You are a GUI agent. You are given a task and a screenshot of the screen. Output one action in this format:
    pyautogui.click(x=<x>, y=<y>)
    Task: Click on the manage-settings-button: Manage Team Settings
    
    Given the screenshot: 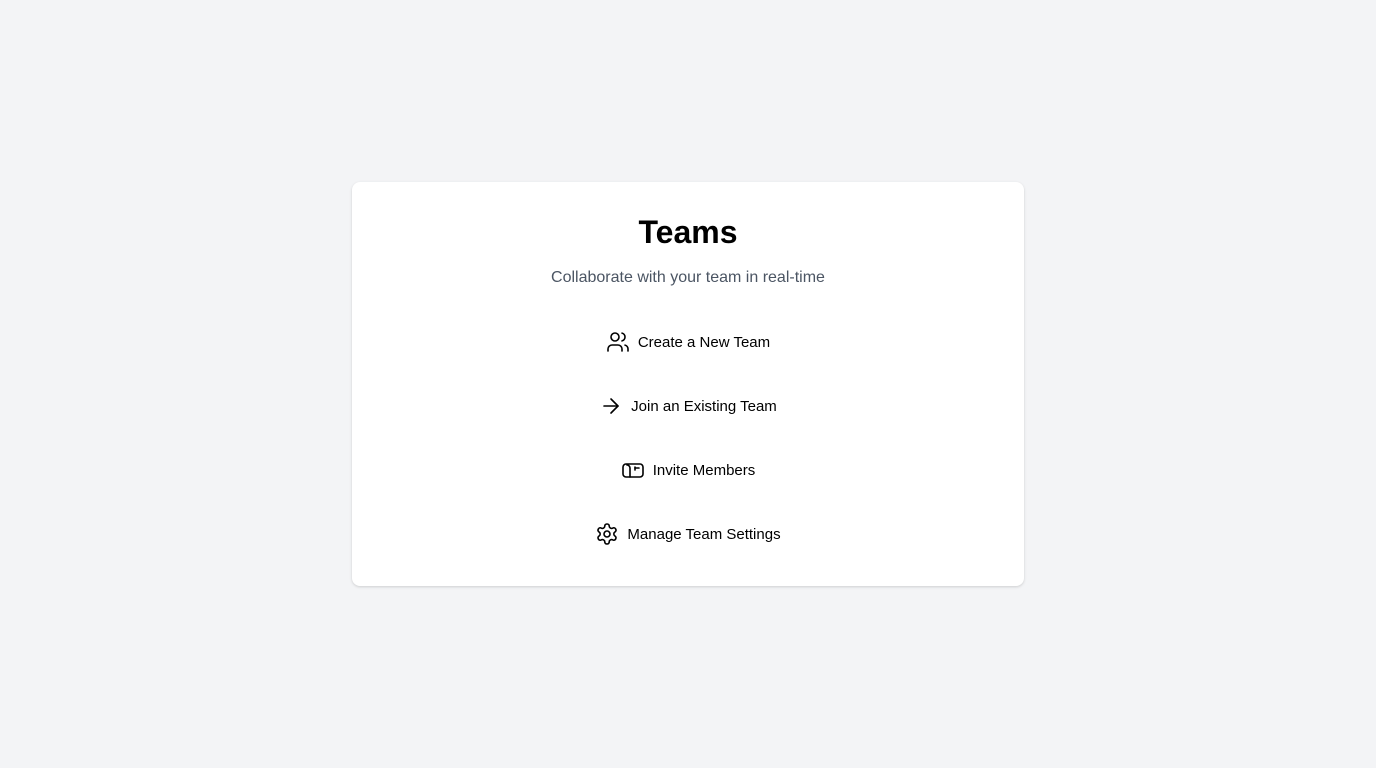 What is the action you would take?
    pyautogui.click(x=687, y=534)
    